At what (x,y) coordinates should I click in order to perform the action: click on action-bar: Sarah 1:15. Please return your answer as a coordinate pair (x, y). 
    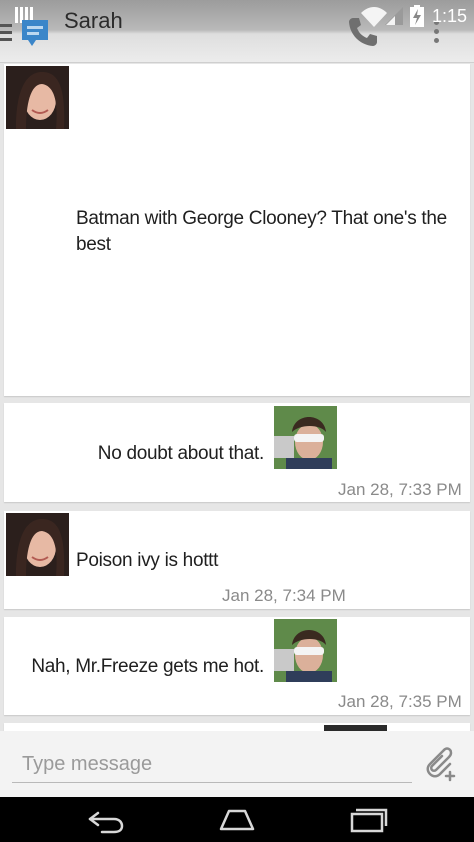
    Looking at the image, I should click on (237, 31).